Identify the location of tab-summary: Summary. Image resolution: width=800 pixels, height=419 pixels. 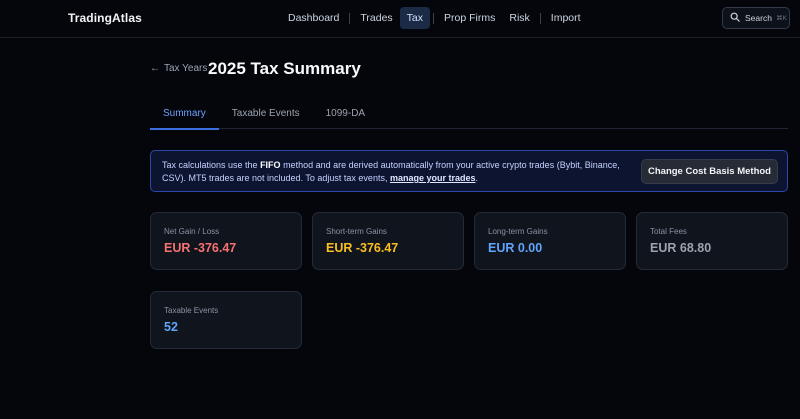
(184, 115).